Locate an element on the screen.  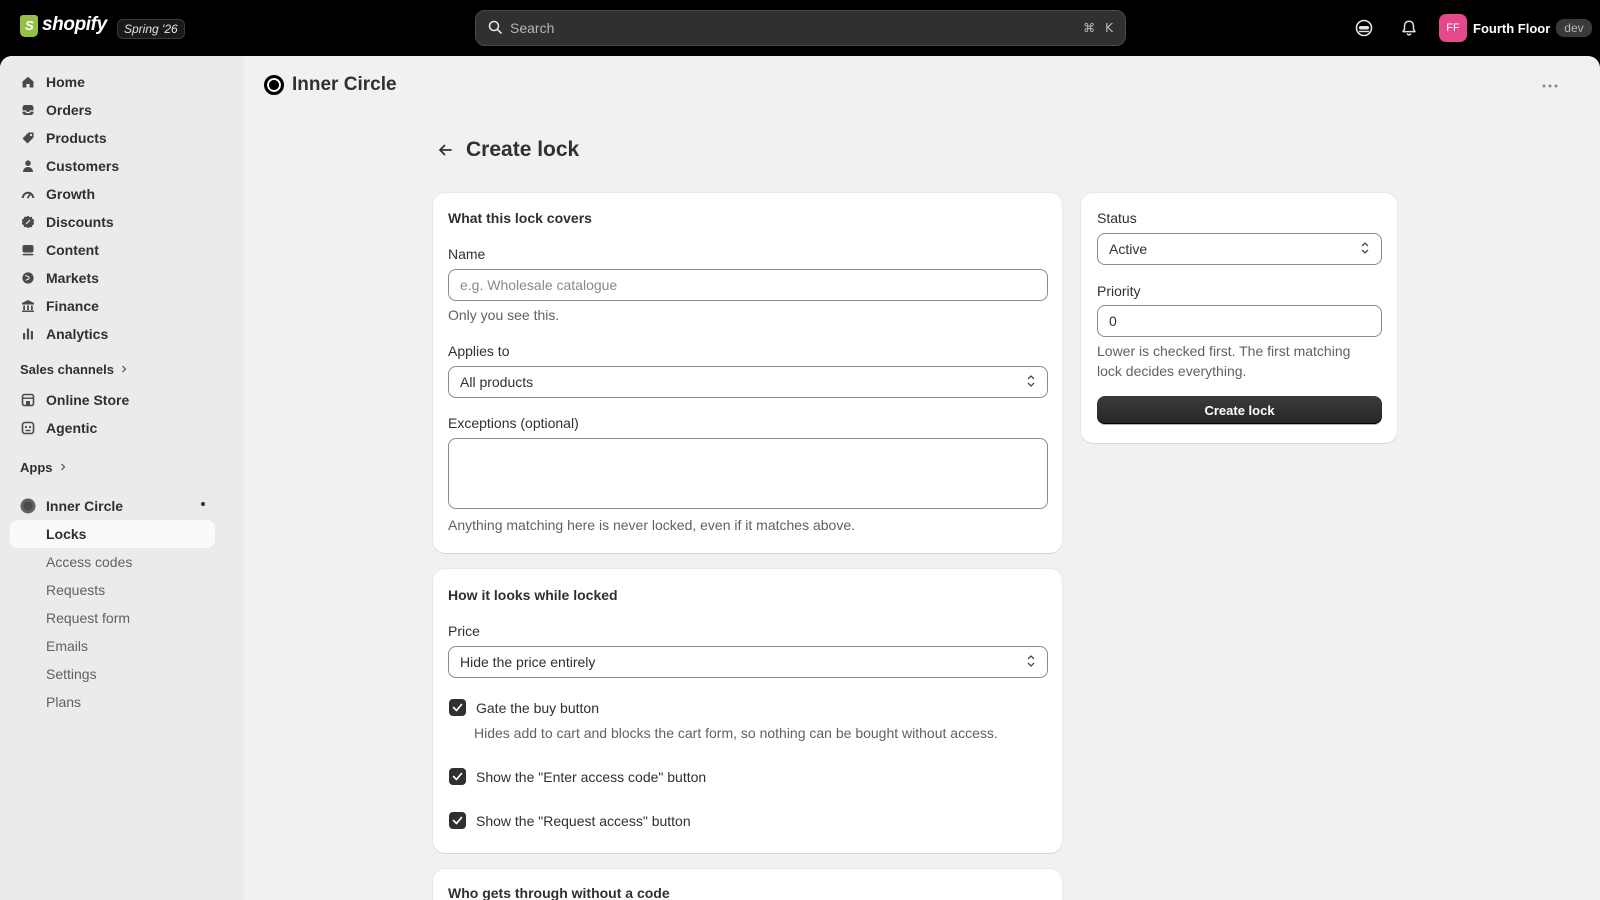
search-bar: ⌘ K is located at coordinates (800, 28).